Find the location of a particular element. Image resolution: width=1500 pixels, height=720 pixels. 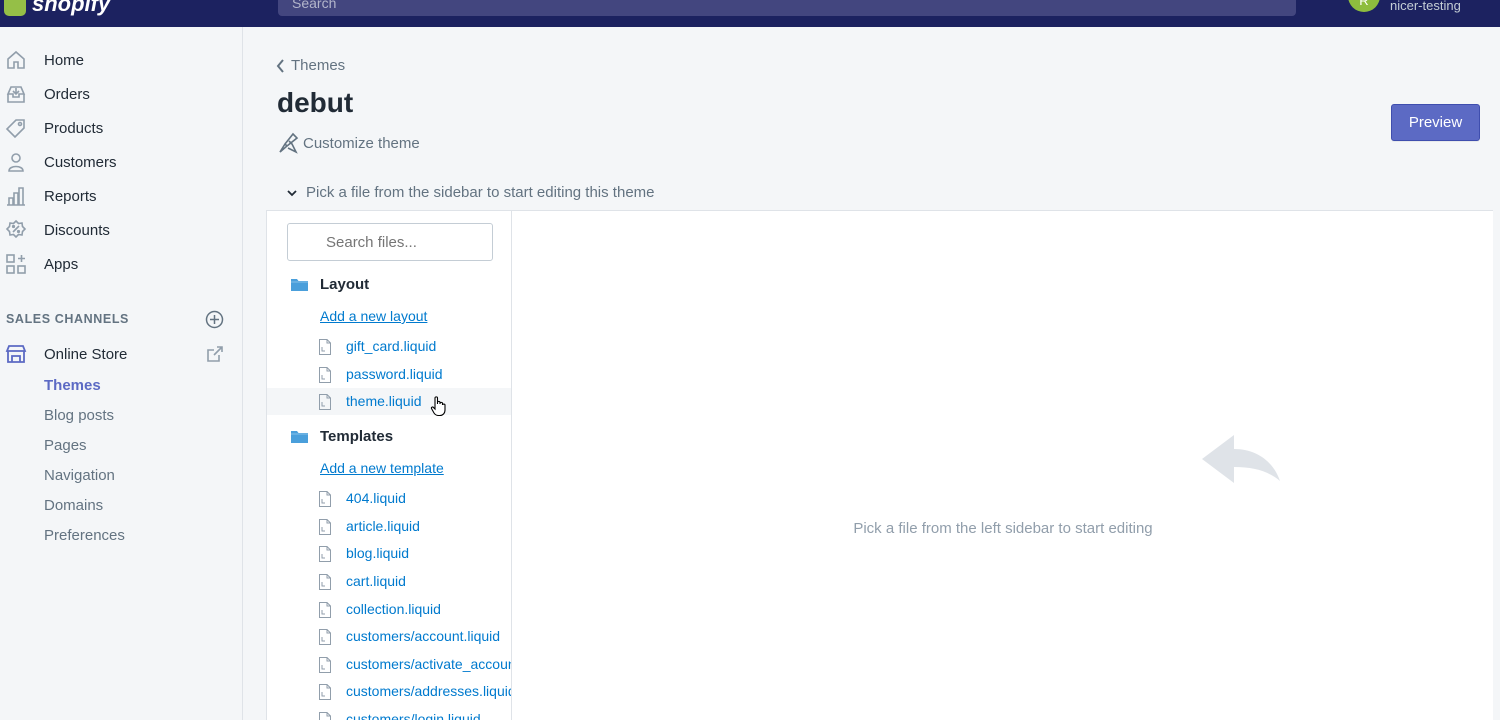

folder-label: Layout is located at coordinates (345, 284).